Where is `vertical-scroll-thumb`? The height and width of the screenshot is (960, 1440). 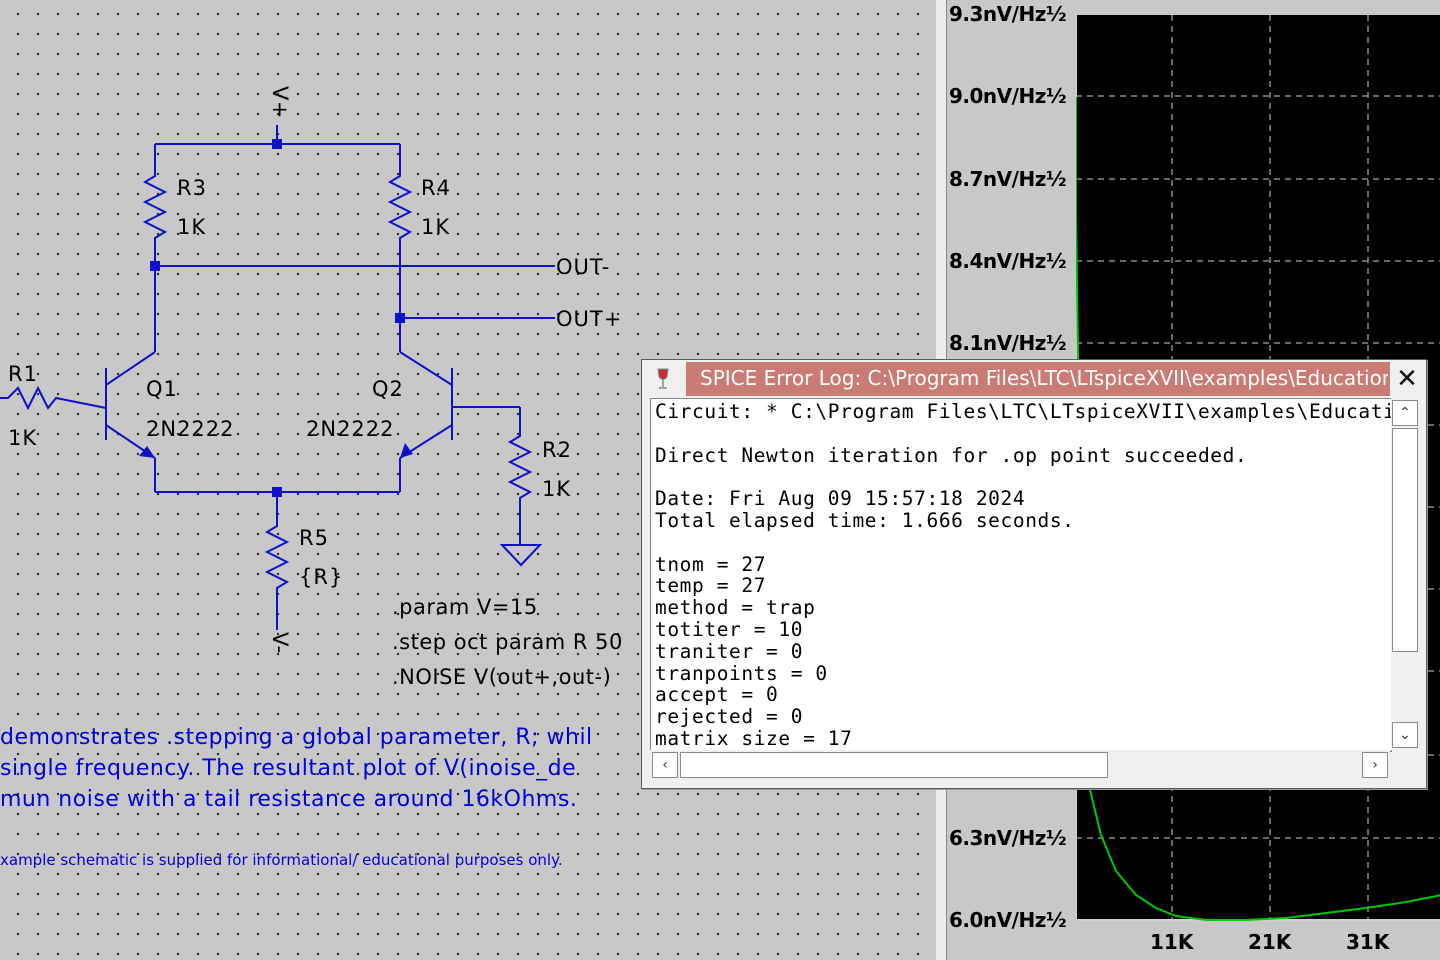
vertical-scroll-thumb is located at coordinates (1405, 540).